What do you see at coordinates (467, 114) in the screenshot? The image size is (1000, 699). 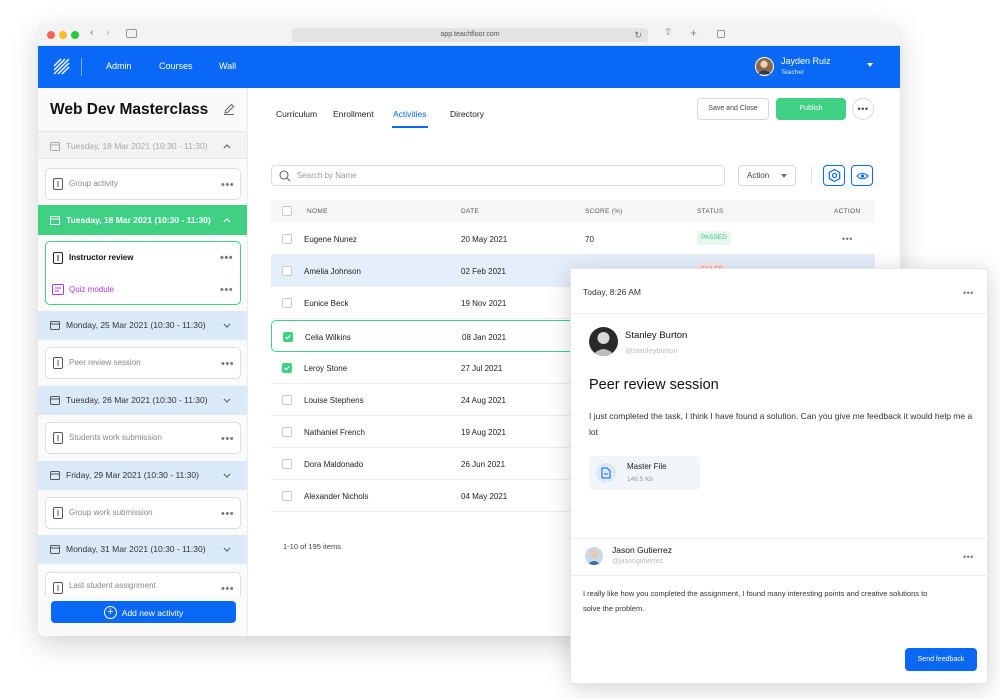 I see `tab-directory: Directory` at bounding box center [467, 114].